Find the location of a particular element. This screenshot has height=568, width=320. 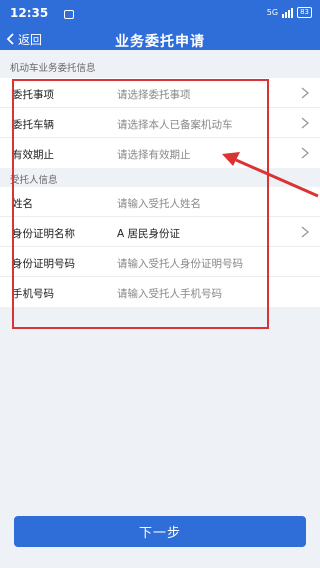

page-title: 业务委托申请 is located at coordinates (160, 42).